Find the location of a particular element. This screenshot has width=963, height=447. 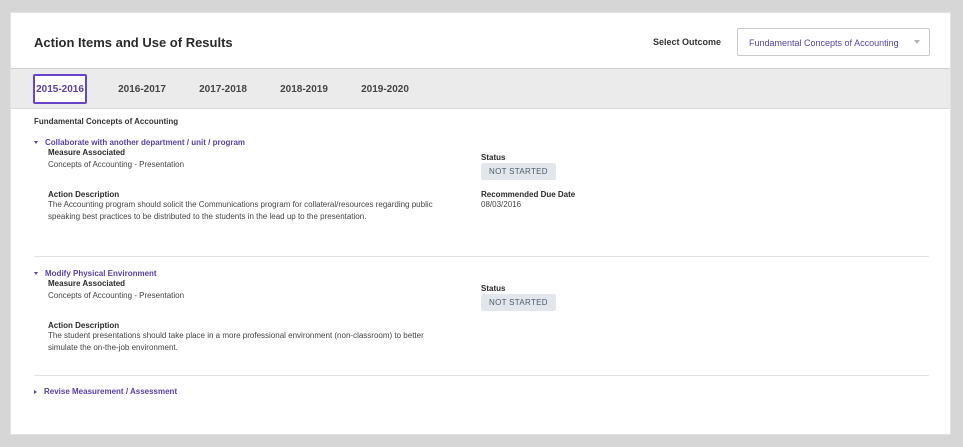

action-item-toggle: Revise Measurement / Assessment is located at coordinates (105, 391).